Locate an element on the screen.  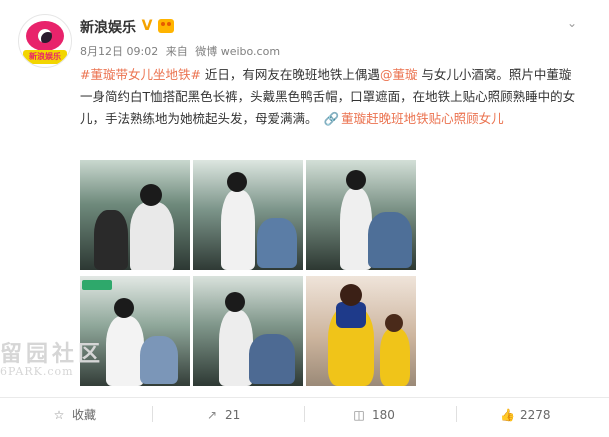
favorite-button: ☆ 收藏 is located at coordinates (74, 415).